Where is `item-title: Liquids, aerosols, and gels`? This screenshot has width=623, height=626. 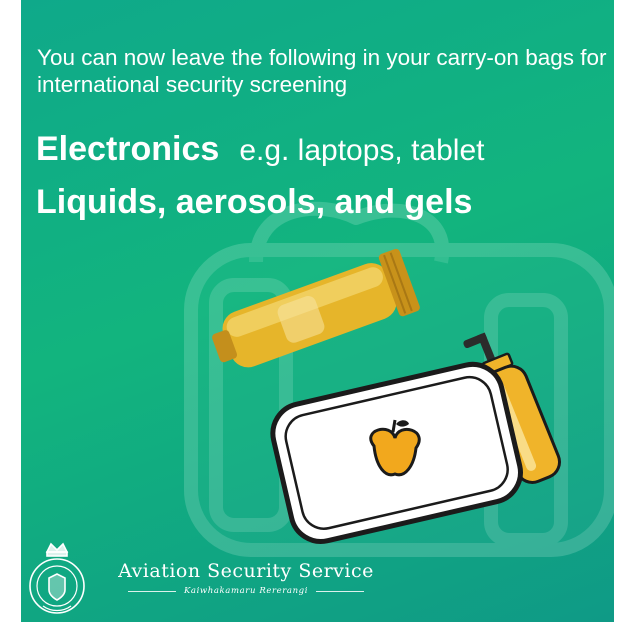 item-title: Liquids, aerosols, and gels is located at coordinates (254, 202).